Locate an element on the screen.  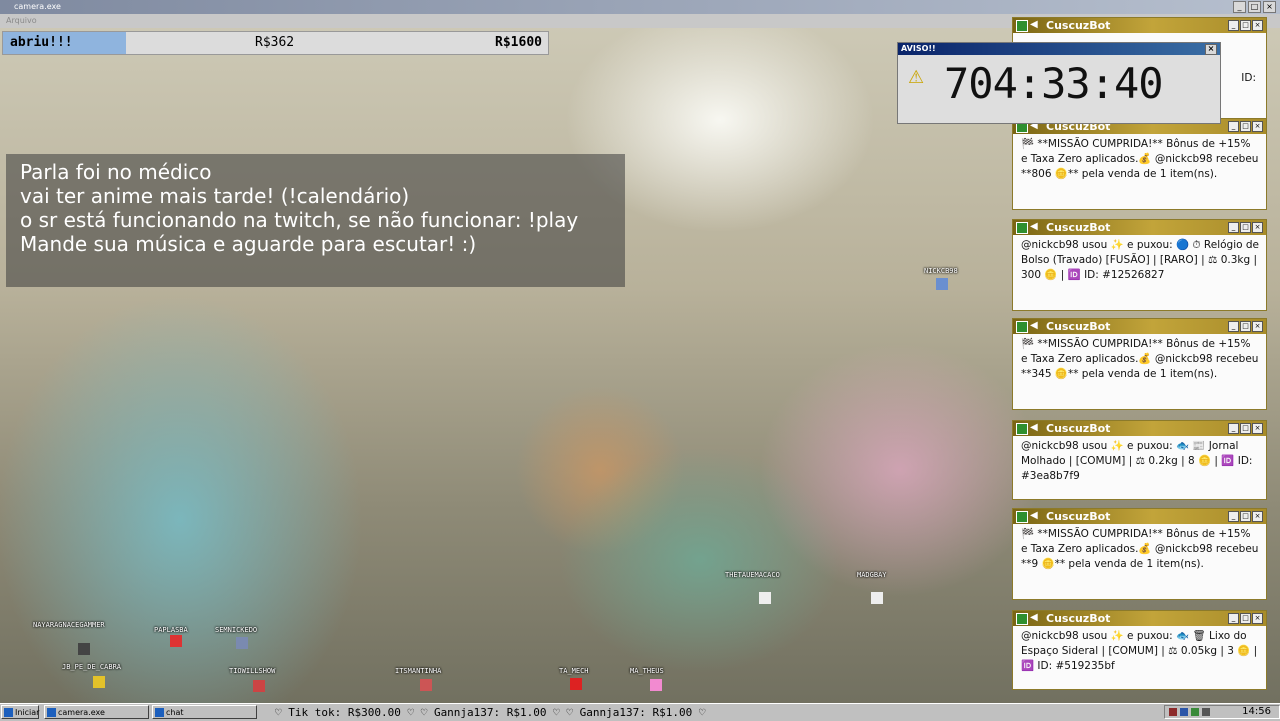
menu-arquivo: Arquivo is located at coordinates (21, 20).